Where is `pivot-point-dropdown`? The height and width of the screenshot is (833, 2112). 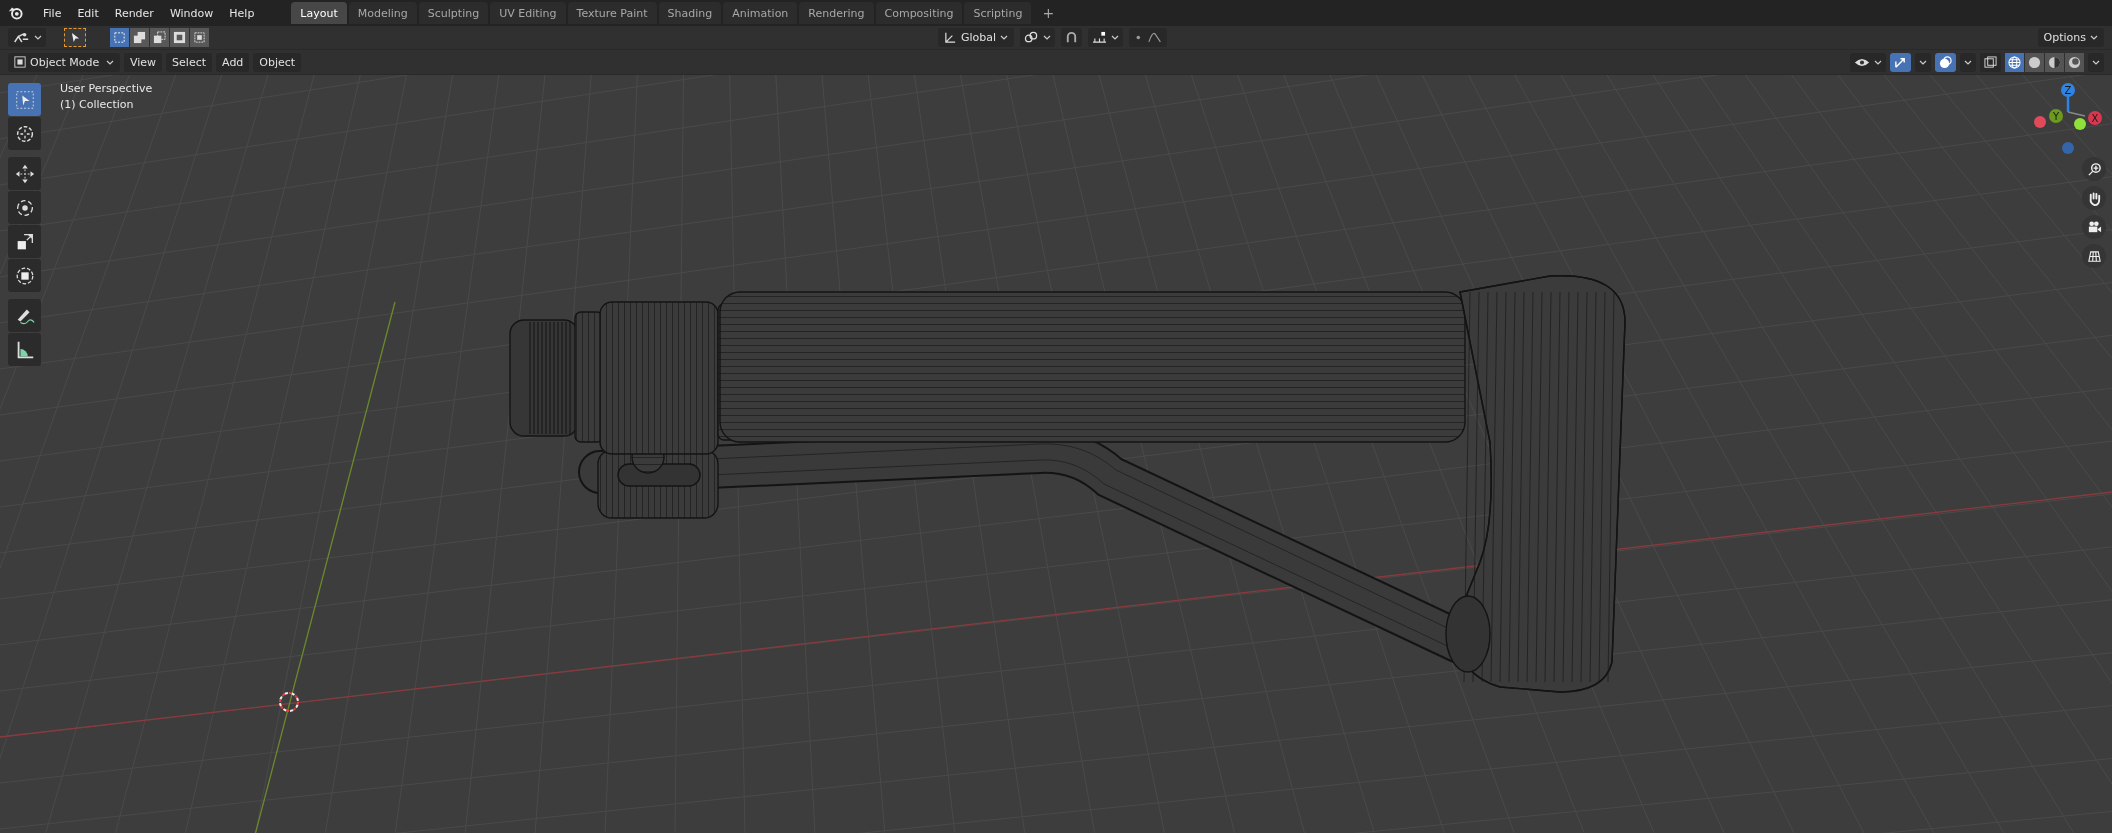 pivot-point-dropdown is located at coordinates (1038, 37).